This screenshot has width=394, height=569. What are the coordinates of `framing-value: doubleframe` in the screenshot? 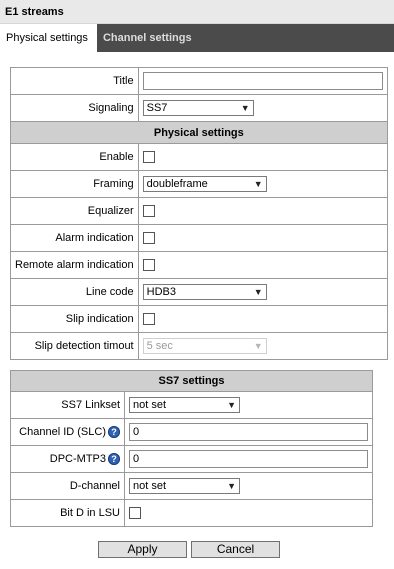 It's located at (177, 184).